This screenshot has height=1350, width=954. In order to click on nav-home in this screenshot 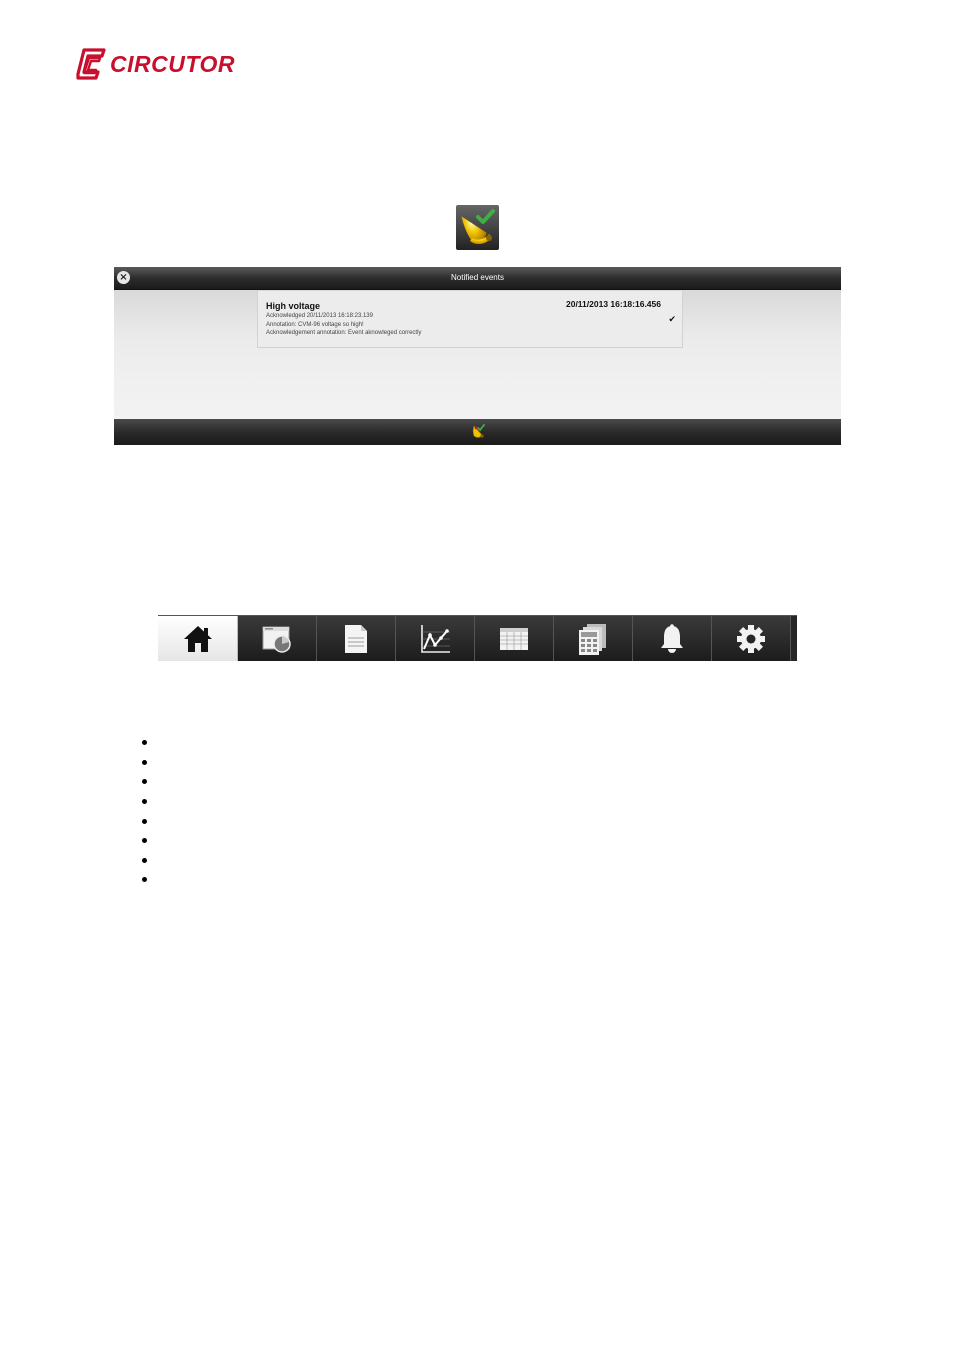, I will do `click(198, 638)`.